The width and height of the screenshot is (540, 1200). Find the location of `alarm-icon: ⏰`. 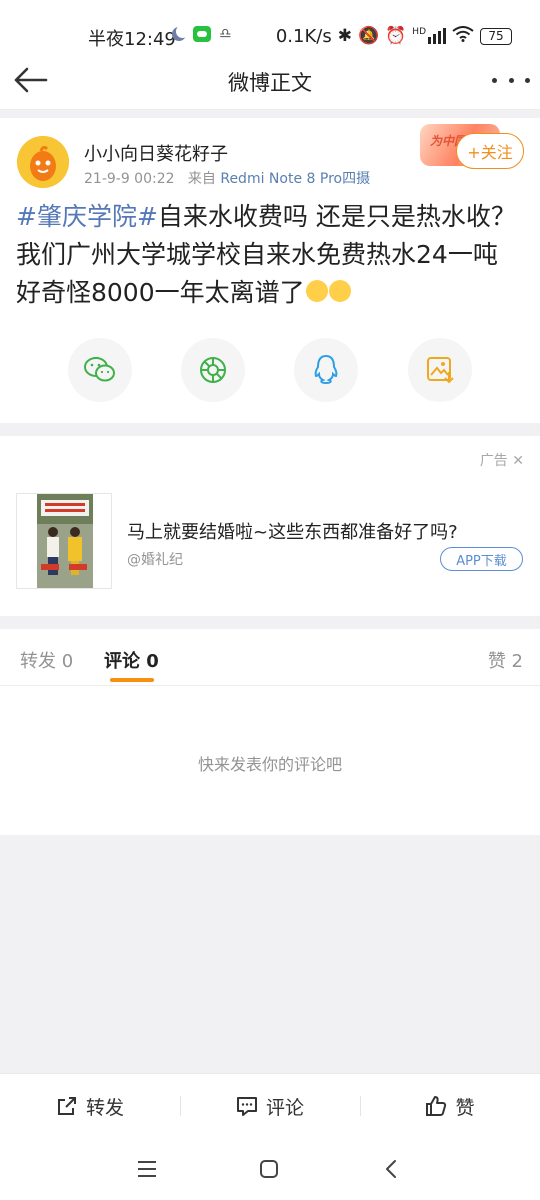

alarm-icon: ⏰ is located at coordinates (396, 36).